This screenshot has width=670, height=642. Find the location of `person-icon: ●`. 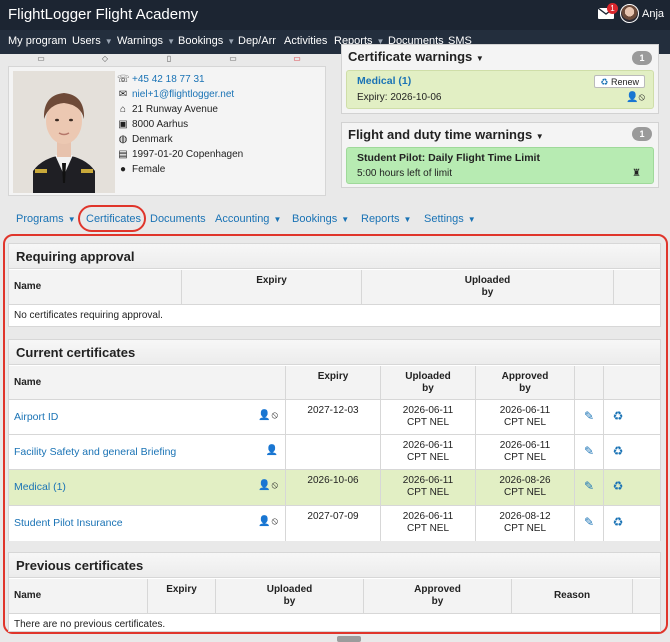

person-icon: ● is located at coordinates (123, 169).